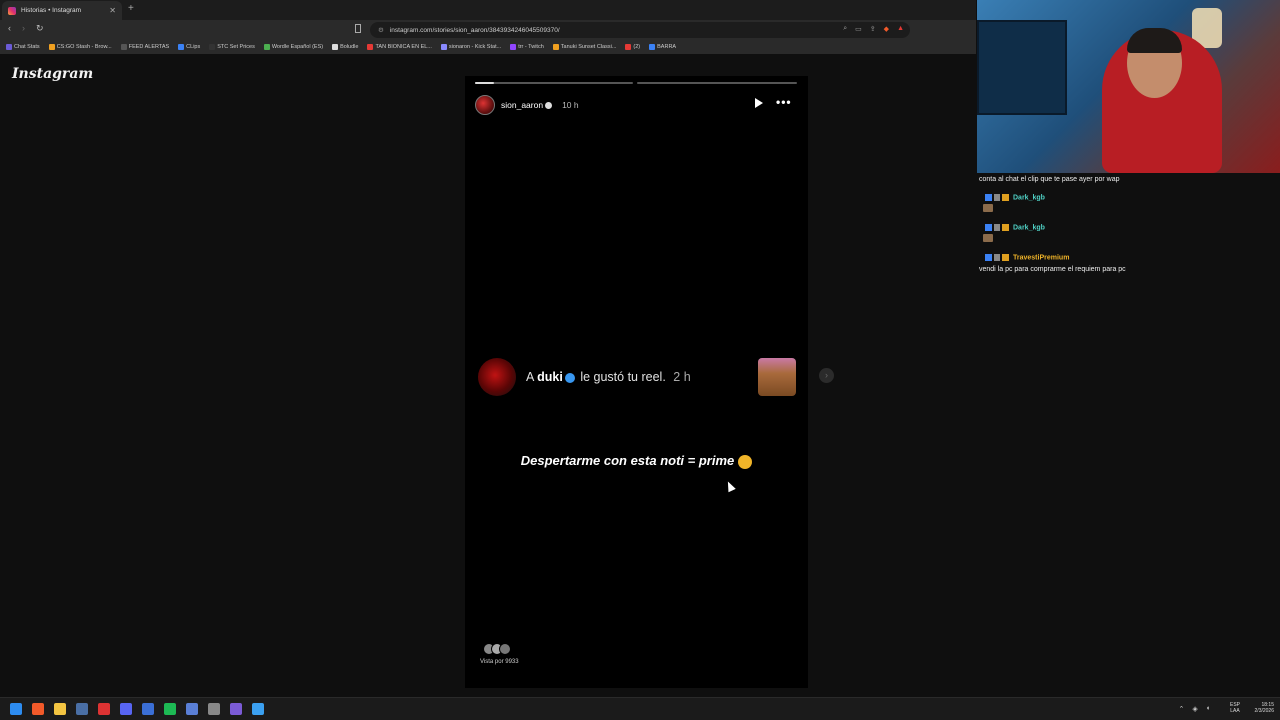  I want to click on bookmark-label: Chat Stats, so click(27, 47).